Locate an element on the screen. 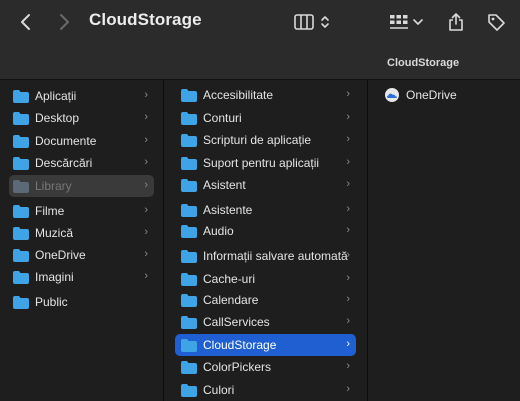 The image size is (520, 401). toolbar: CloudStorage is located at coordinates (260, 22).